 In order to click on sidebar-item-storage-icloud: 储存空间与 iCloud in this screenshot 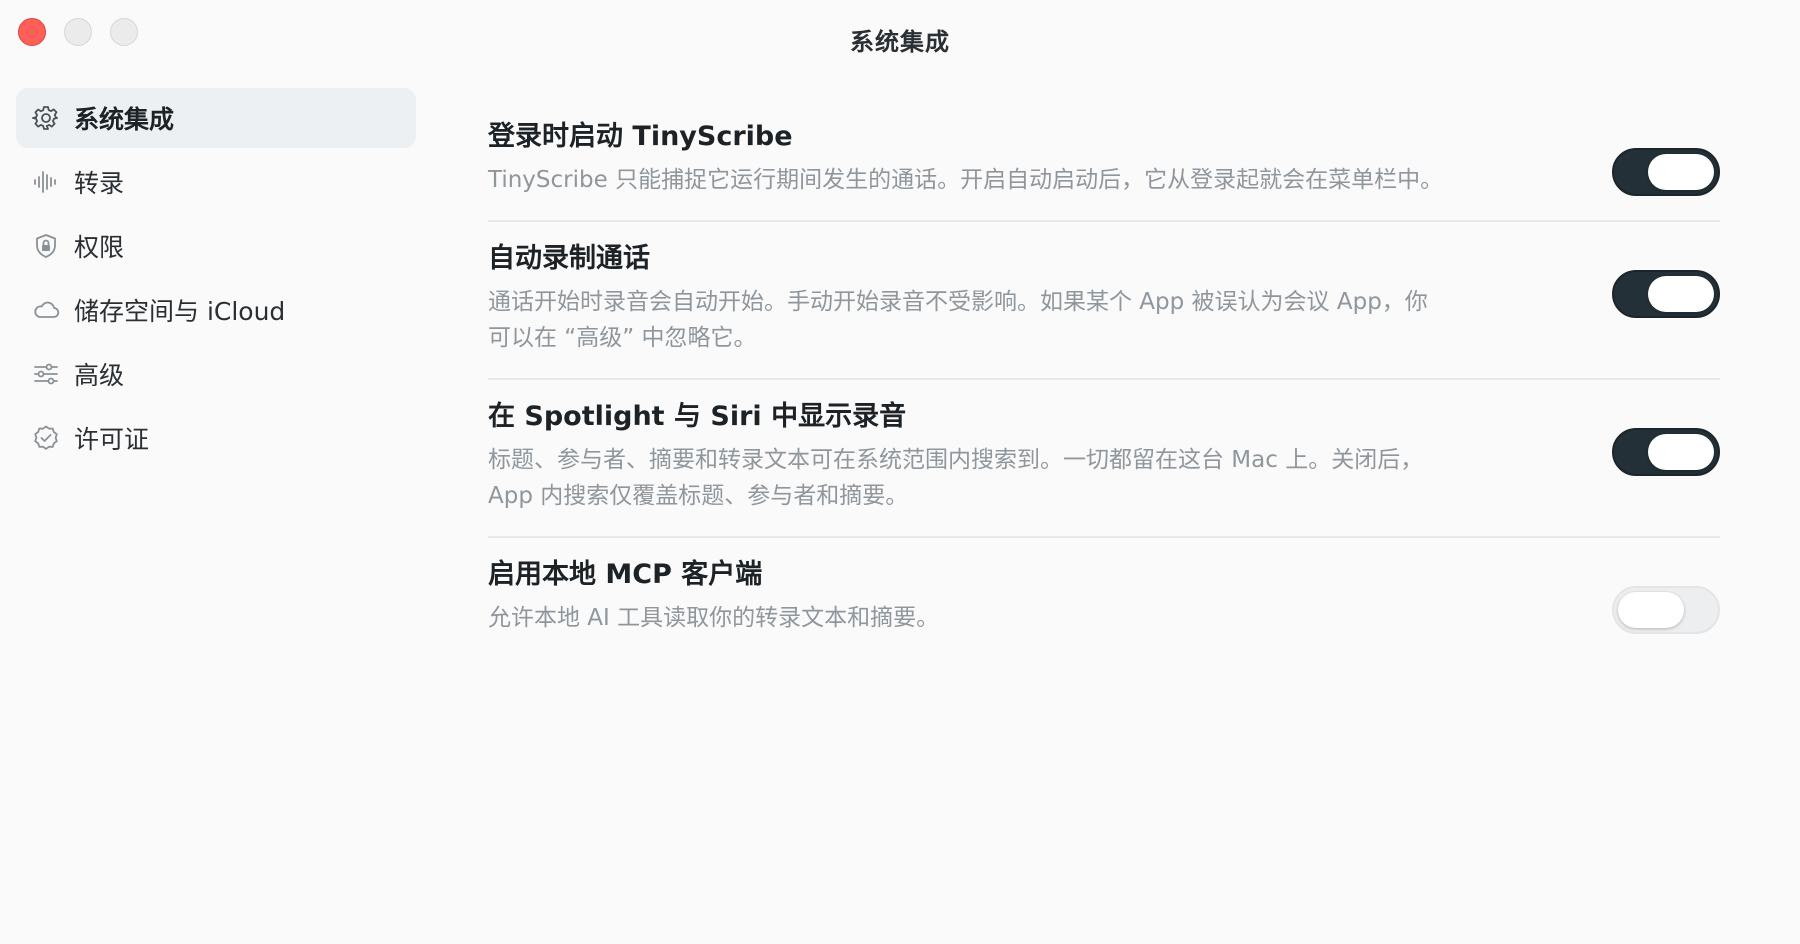, I will do `click(216, 310)`.